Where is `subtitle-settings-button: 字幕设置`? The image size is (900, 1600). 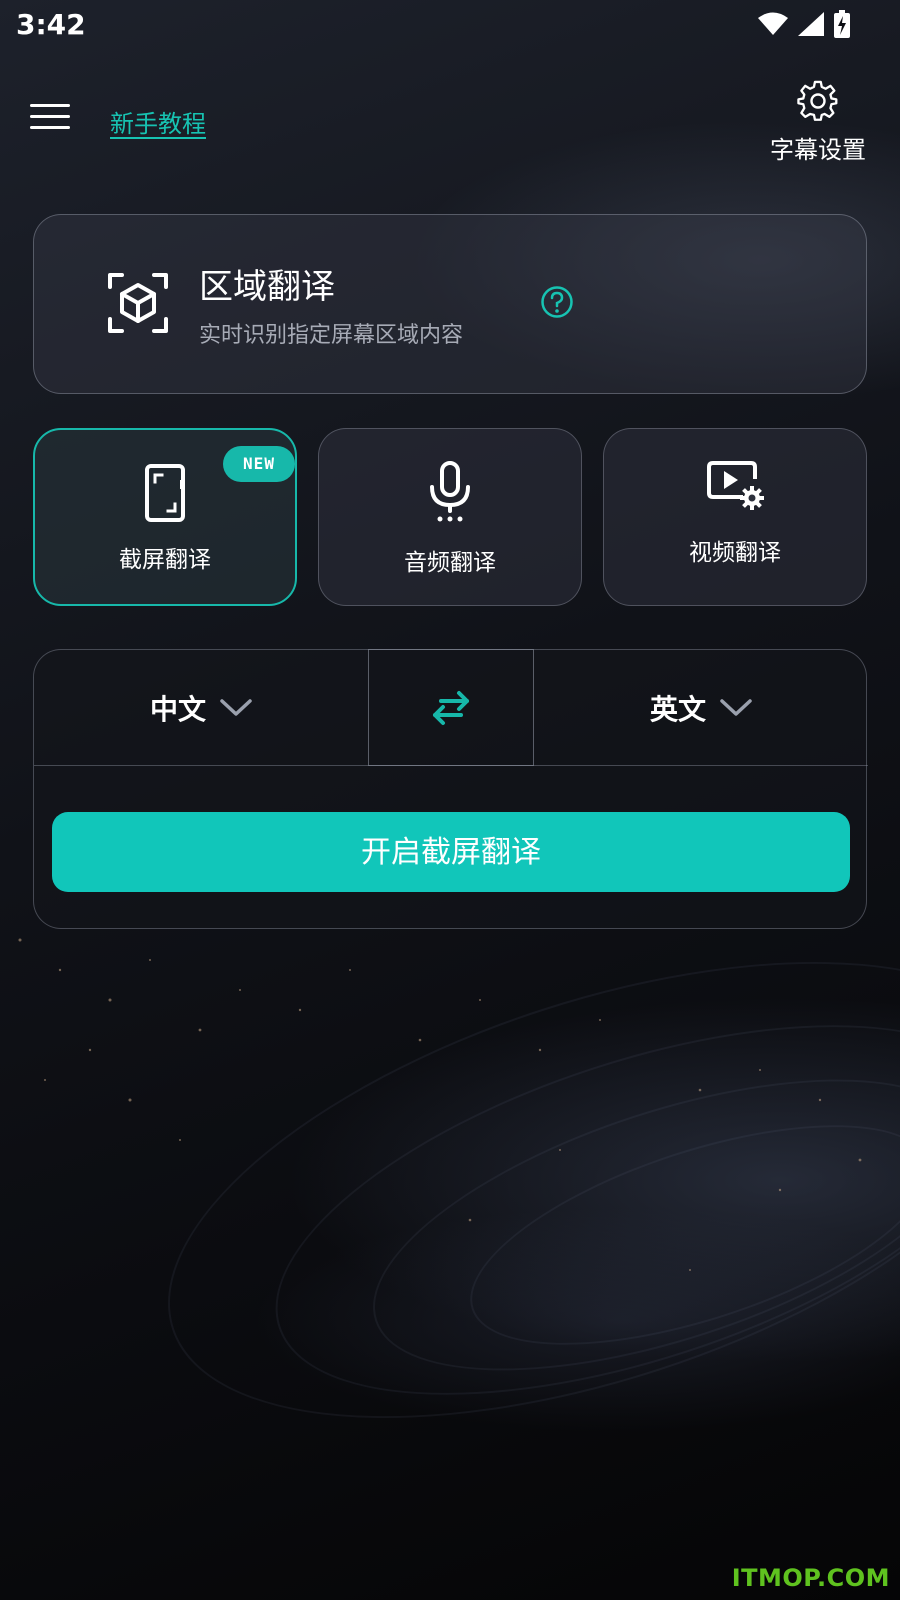 subtitle-settings-button: 字幕设置 is located at coordinates (818, 122).